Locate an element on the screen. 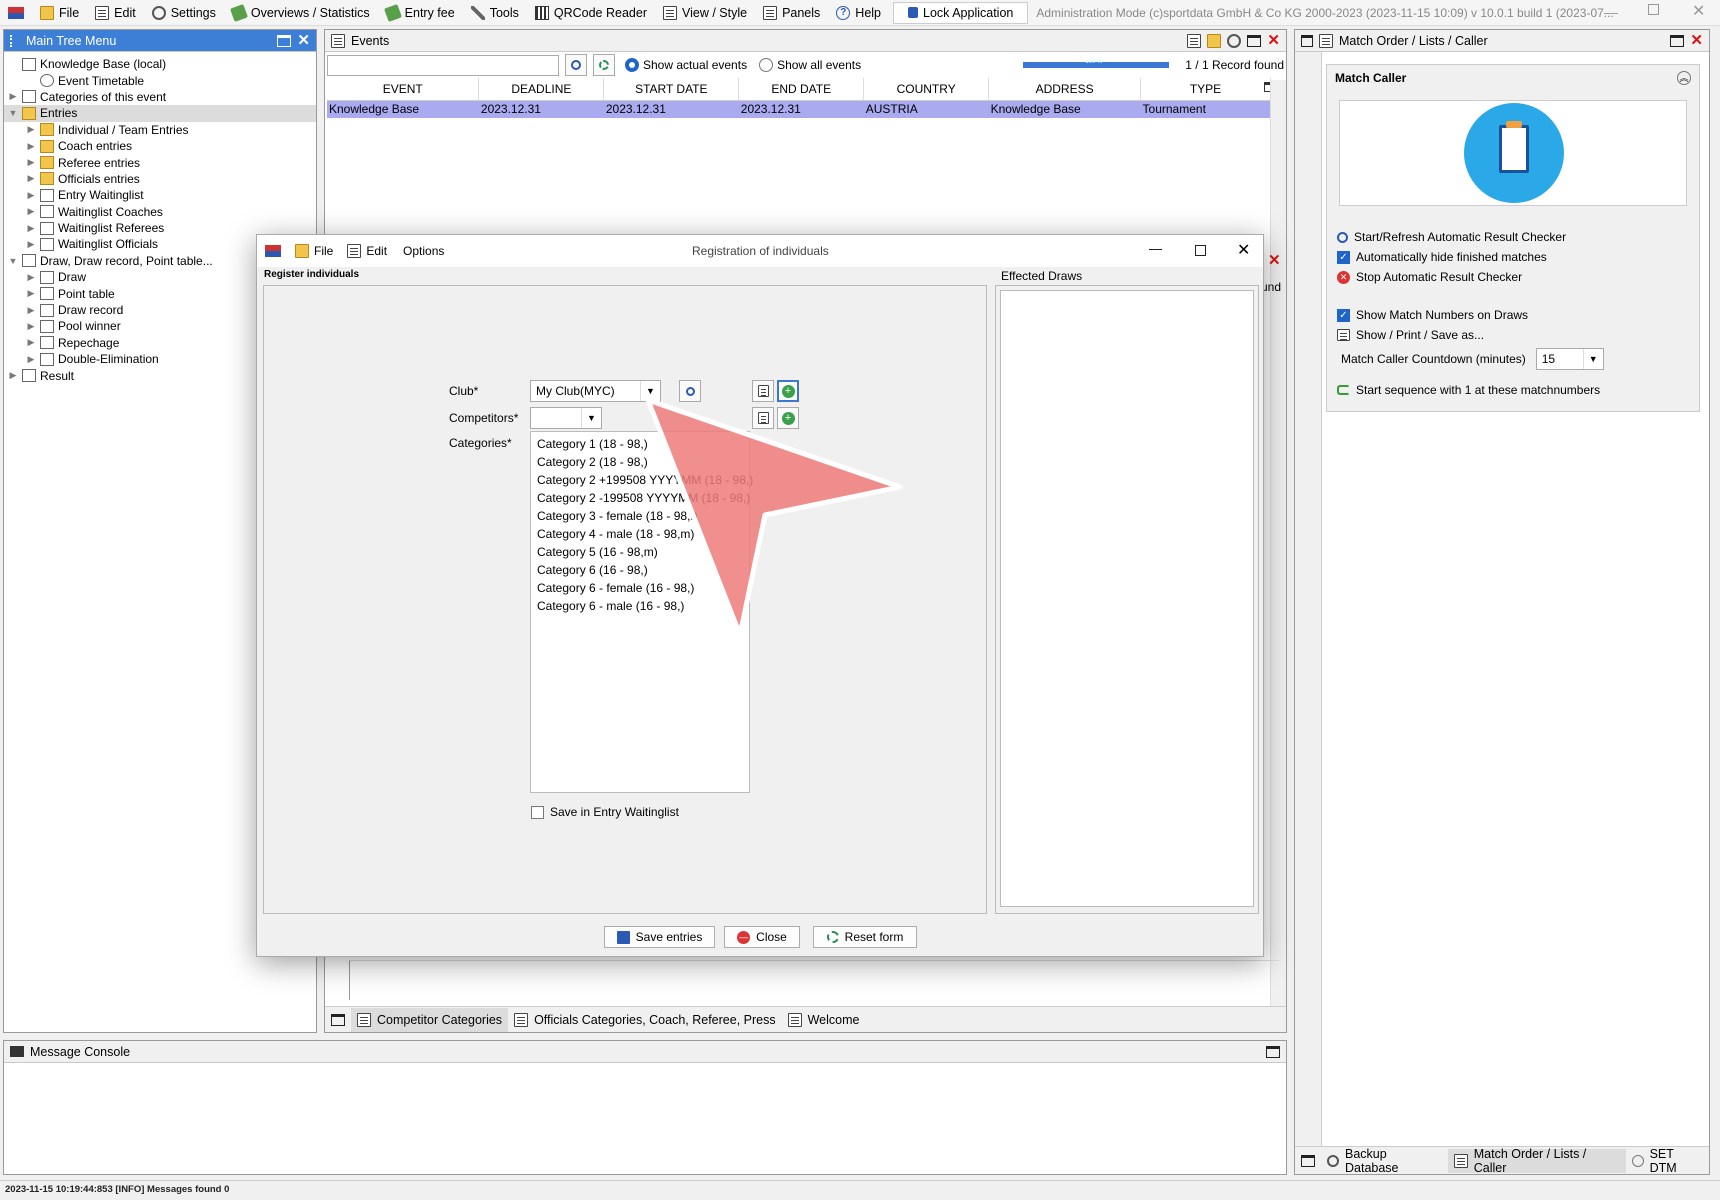 Image resolution: width=1720 pixels, height=1200 pixels. tab-competitor-categories: Competitor Categories is located at coordinates (430, 1019).